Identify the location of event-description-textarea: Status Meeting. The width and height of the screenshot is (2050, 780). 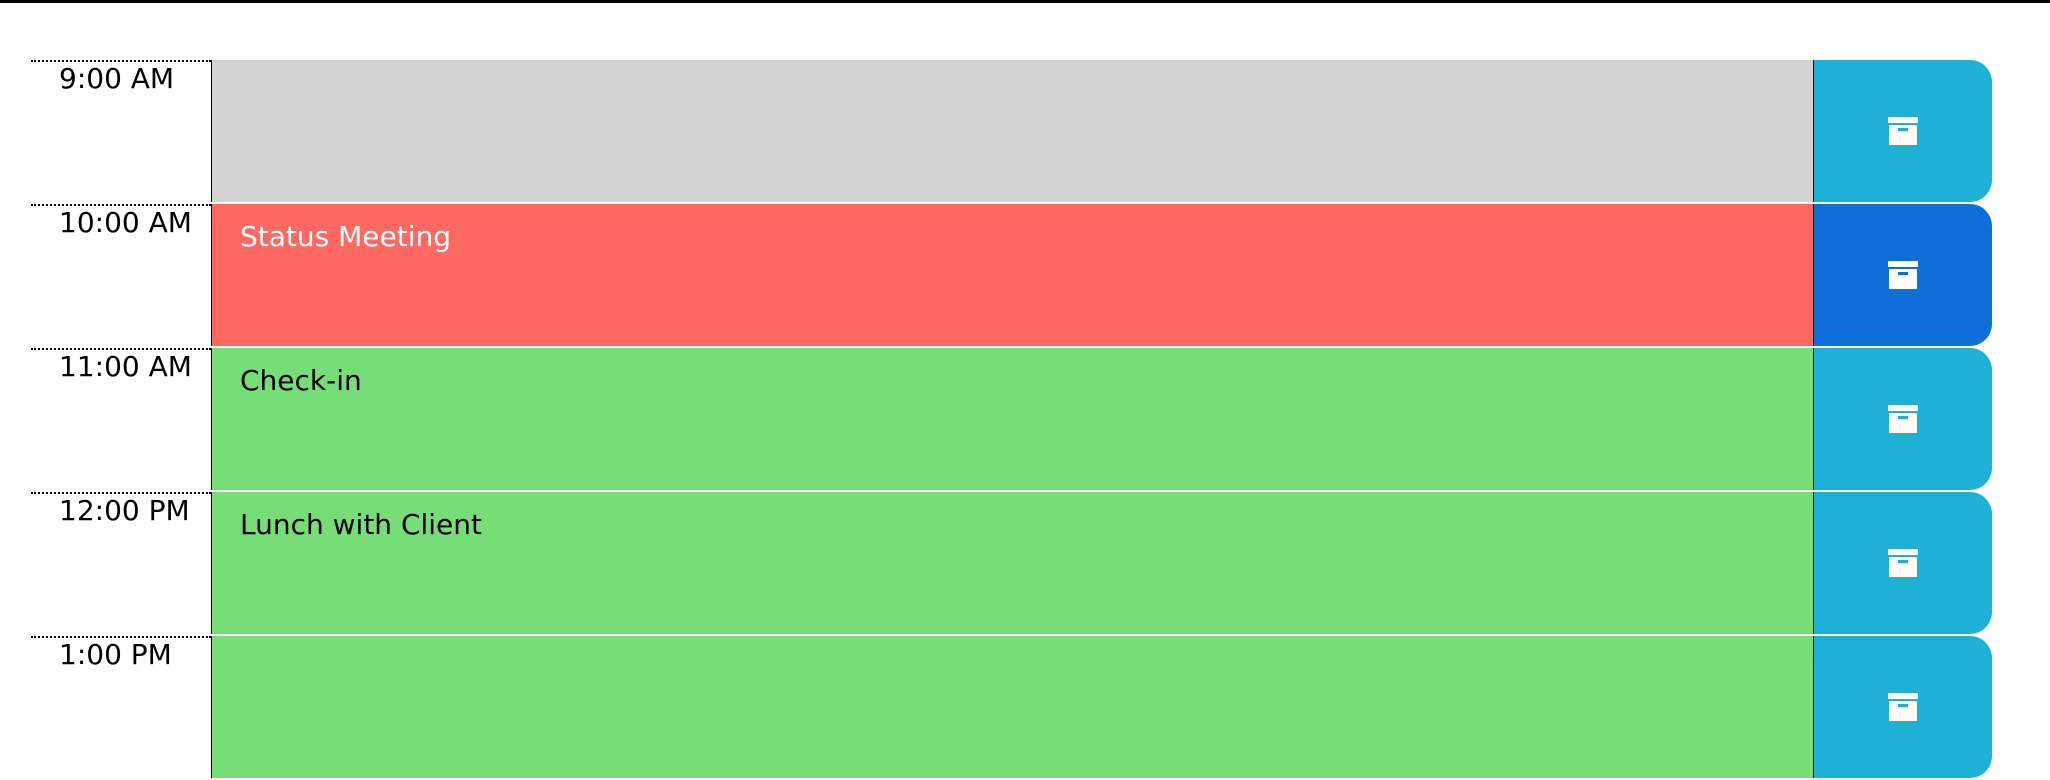
(1012, 275).